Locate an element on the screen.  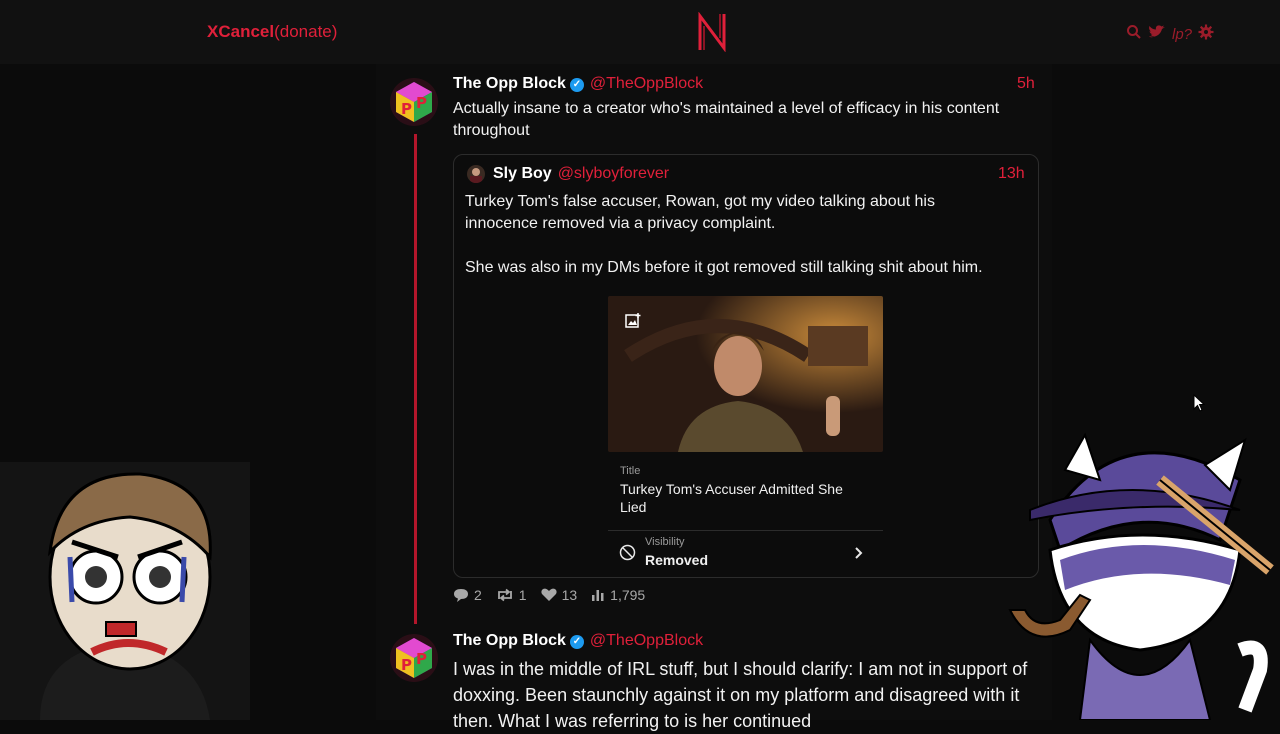
quote-author: Sly Boy @slyboyforever is located at coordinates (581, 174).